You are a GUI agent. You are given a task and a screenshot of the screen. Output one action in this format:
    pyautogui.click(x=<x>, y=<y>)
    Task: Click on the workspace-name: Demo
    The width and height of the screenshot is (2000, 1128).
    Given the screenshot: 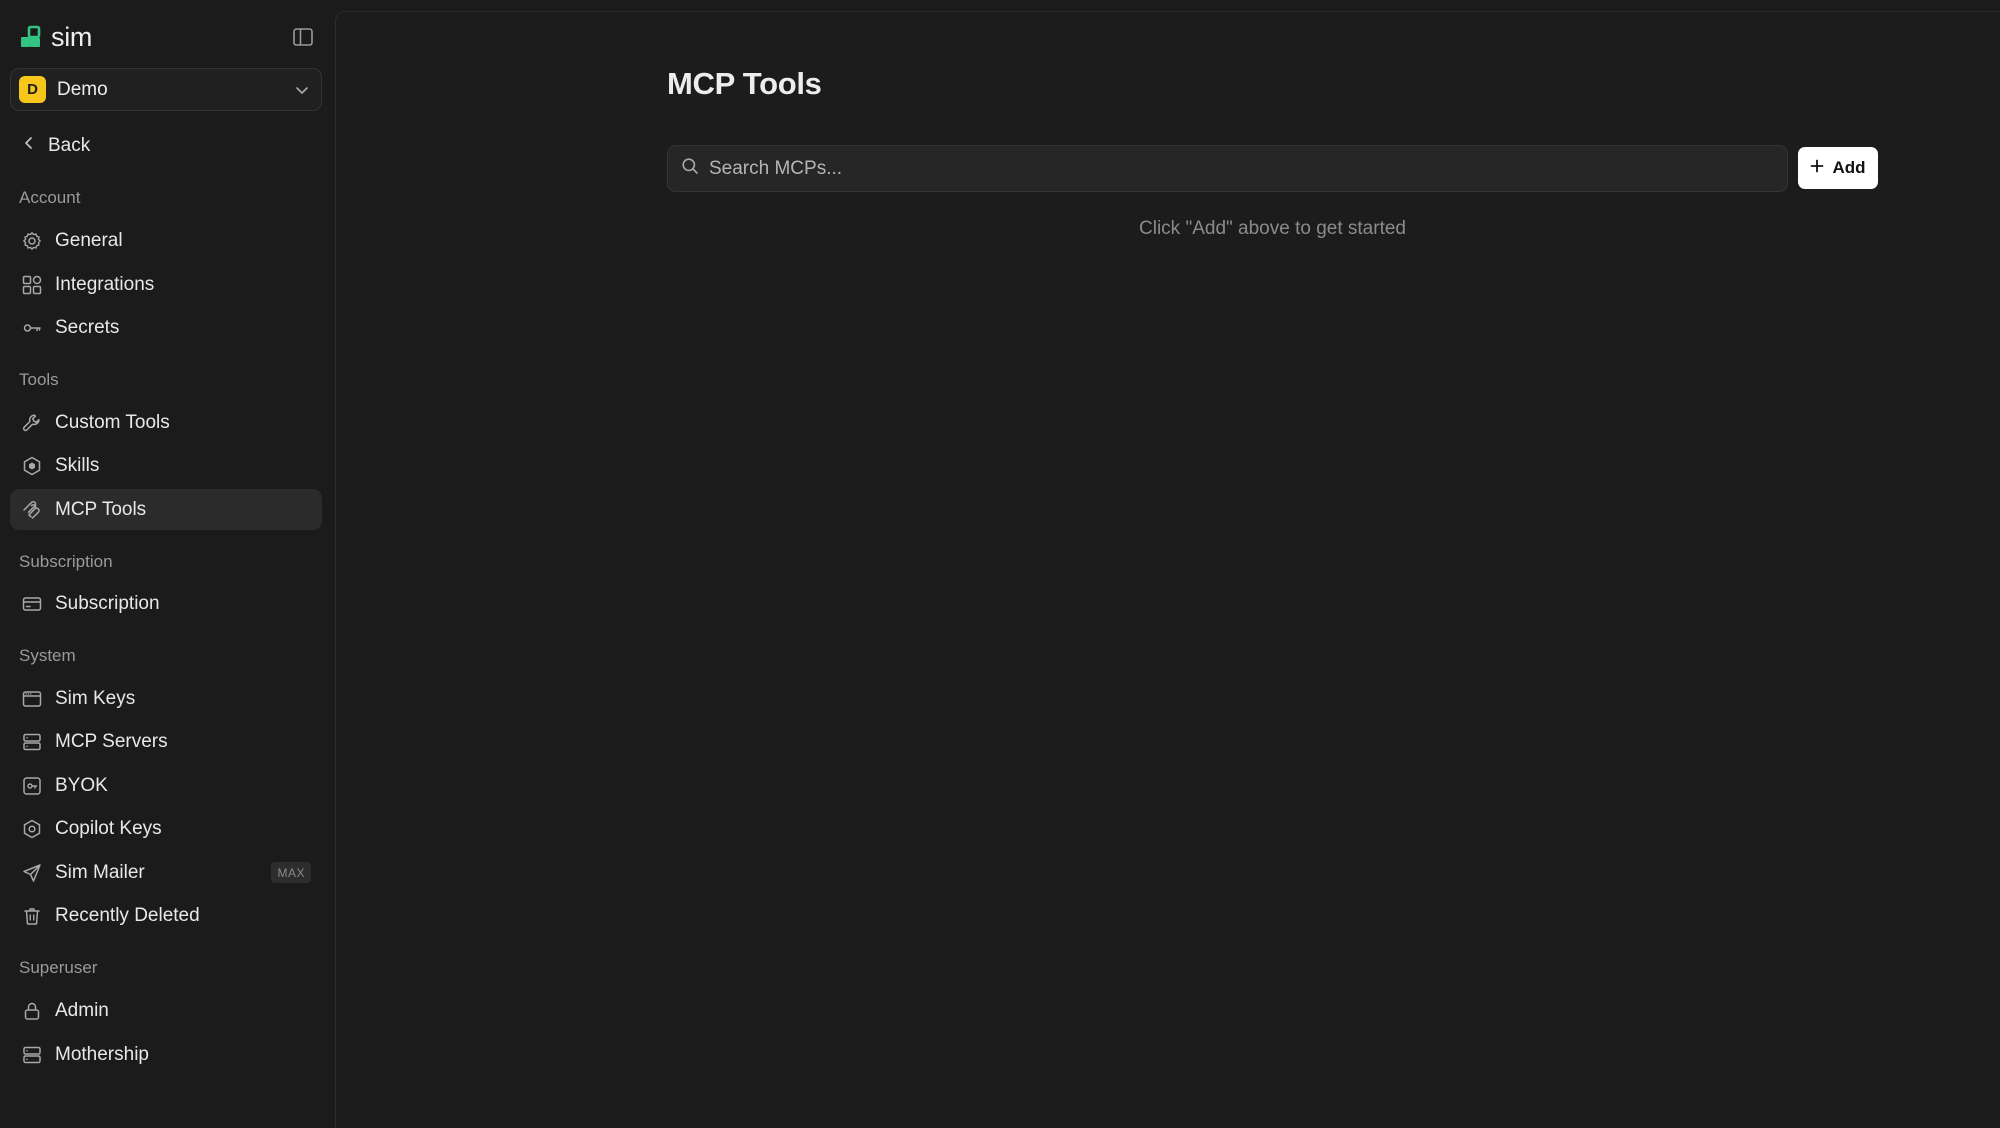 What is the action you would take?
    pyautogui.click(x=82, y=89)
    